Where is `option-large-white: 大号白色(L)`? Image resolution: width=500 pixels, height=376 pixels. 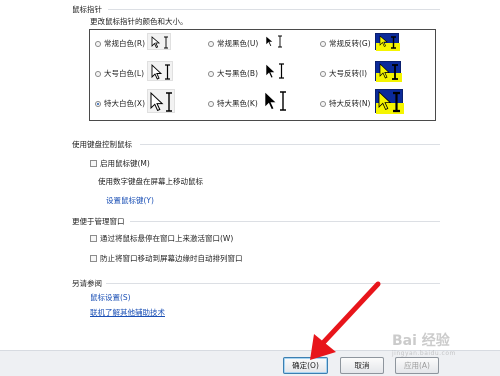 option-large-white: 大号白色(L) is located at coordinates (119, 73).